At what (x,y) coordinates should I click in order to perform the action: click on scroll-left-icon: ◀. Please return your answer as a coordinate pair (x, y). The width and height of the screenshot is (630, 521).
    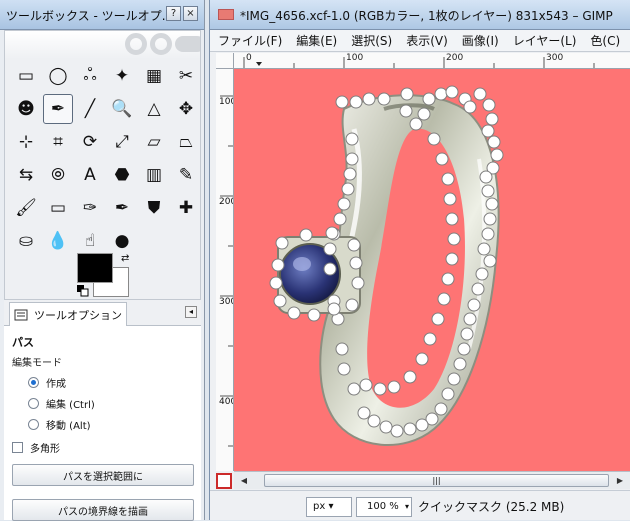
    Looking at the image, I should click on (244, 481).